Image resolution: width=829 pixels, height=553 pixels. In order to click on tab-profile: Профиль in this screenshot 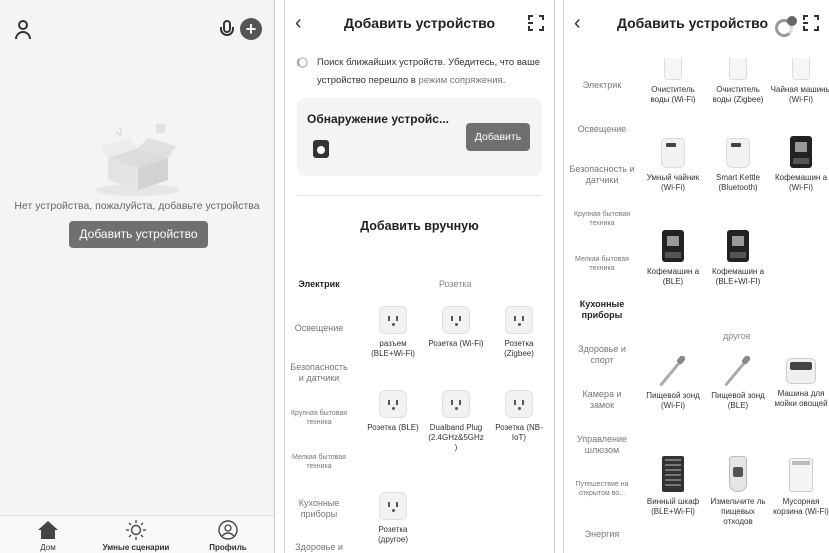, I will do `click(228, 536)`.